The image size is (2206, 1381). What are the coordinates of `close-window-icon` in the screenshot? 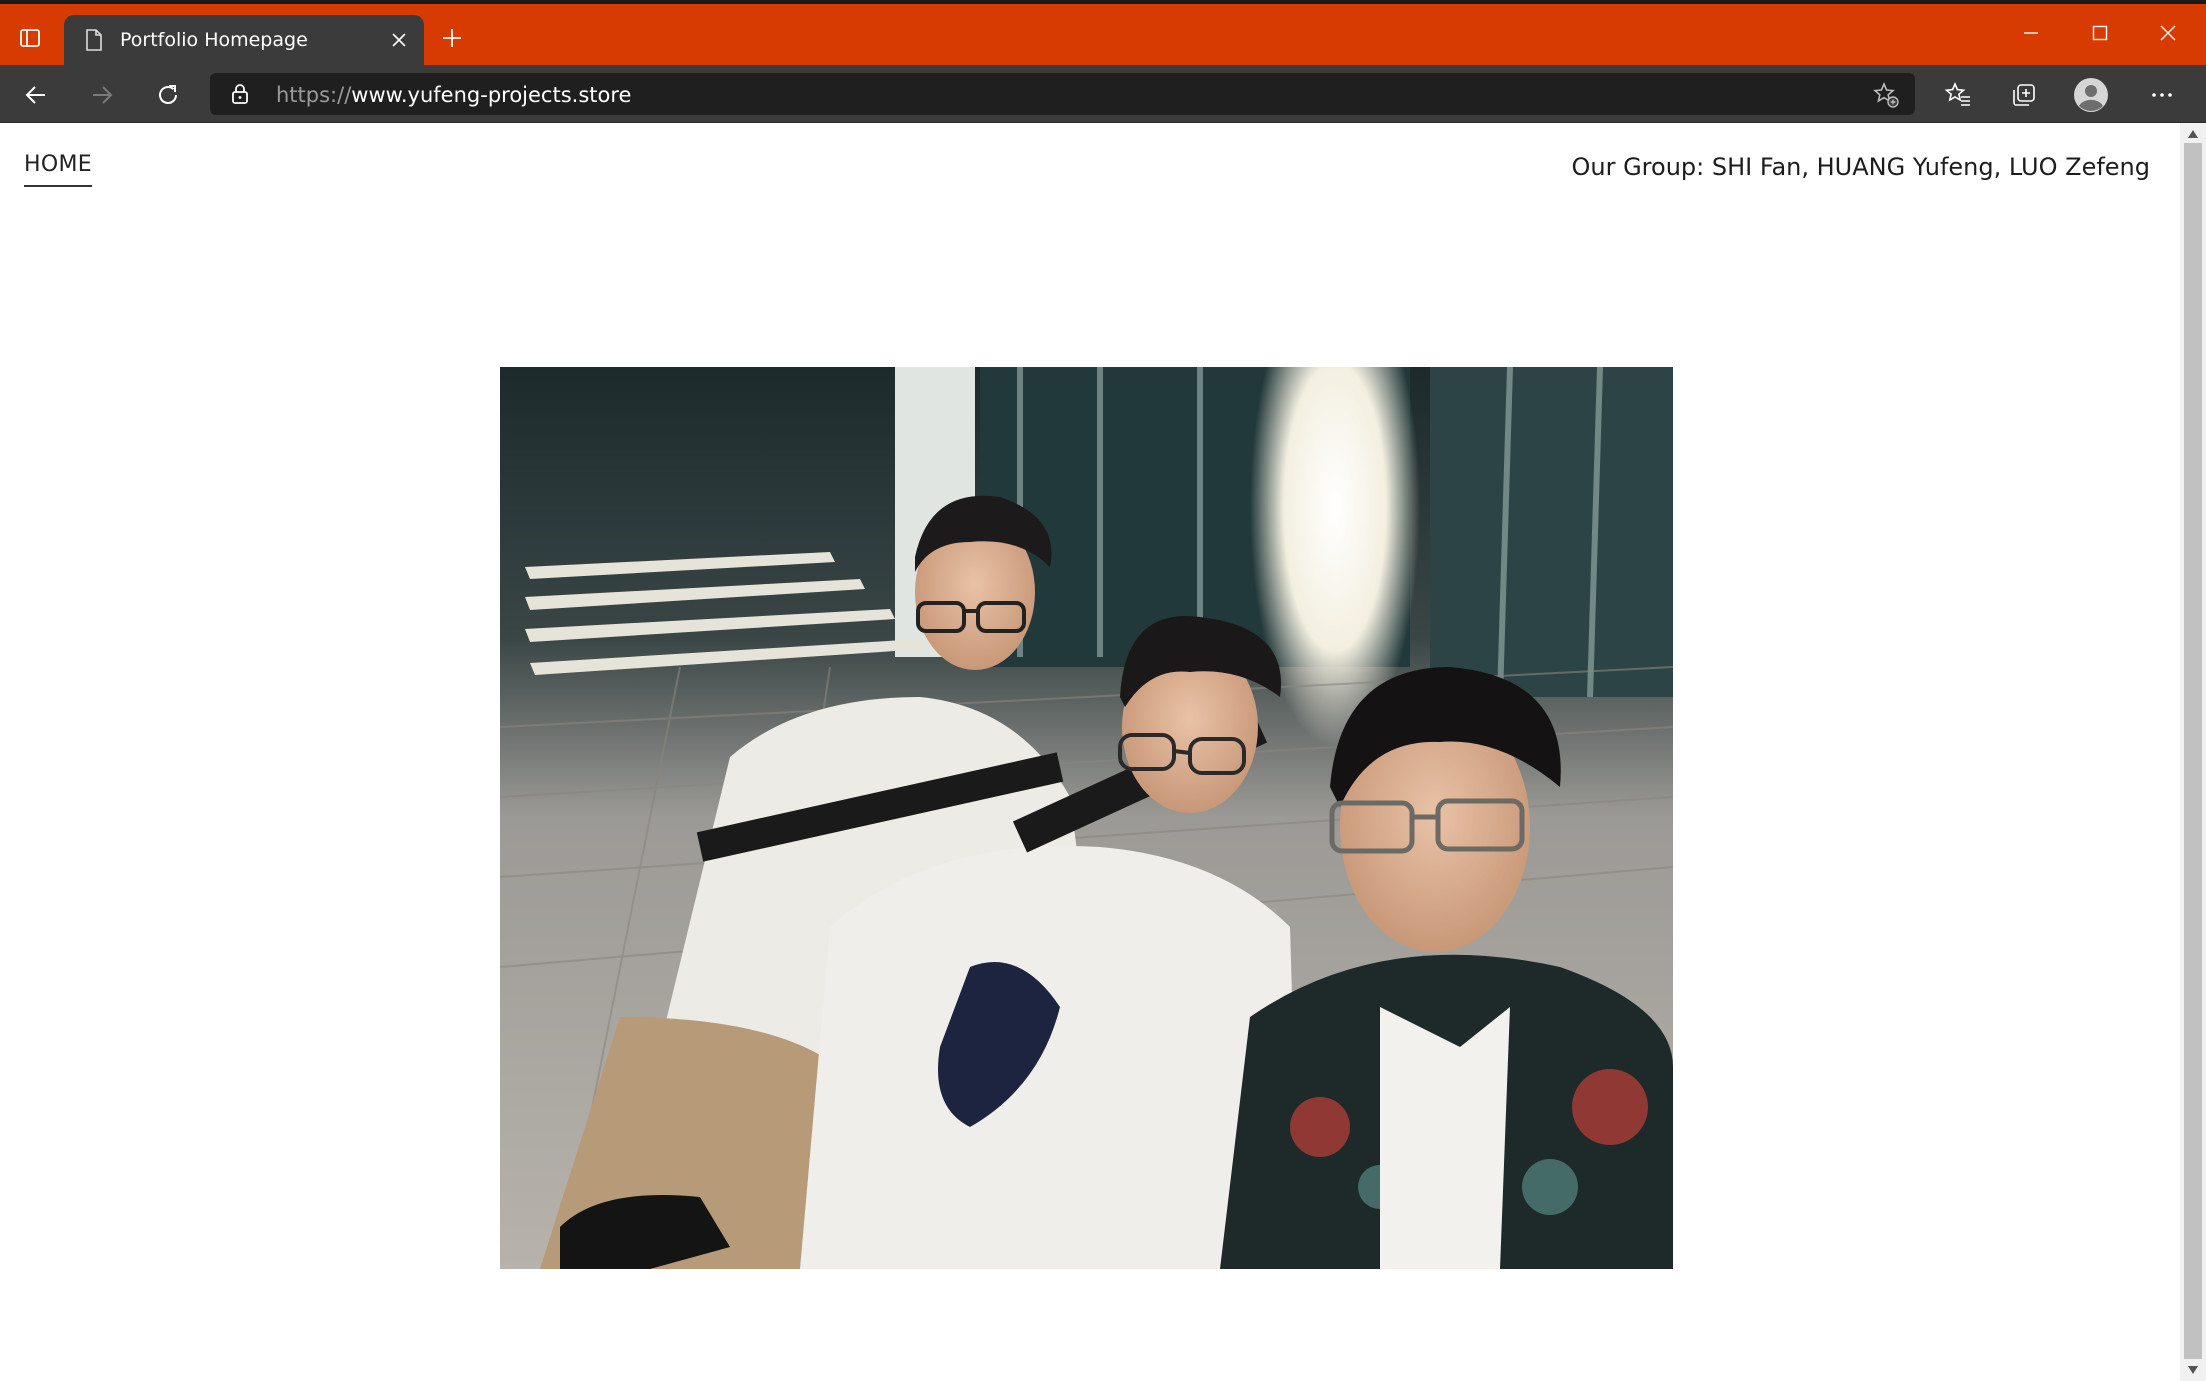 It's located at (2168, 33).